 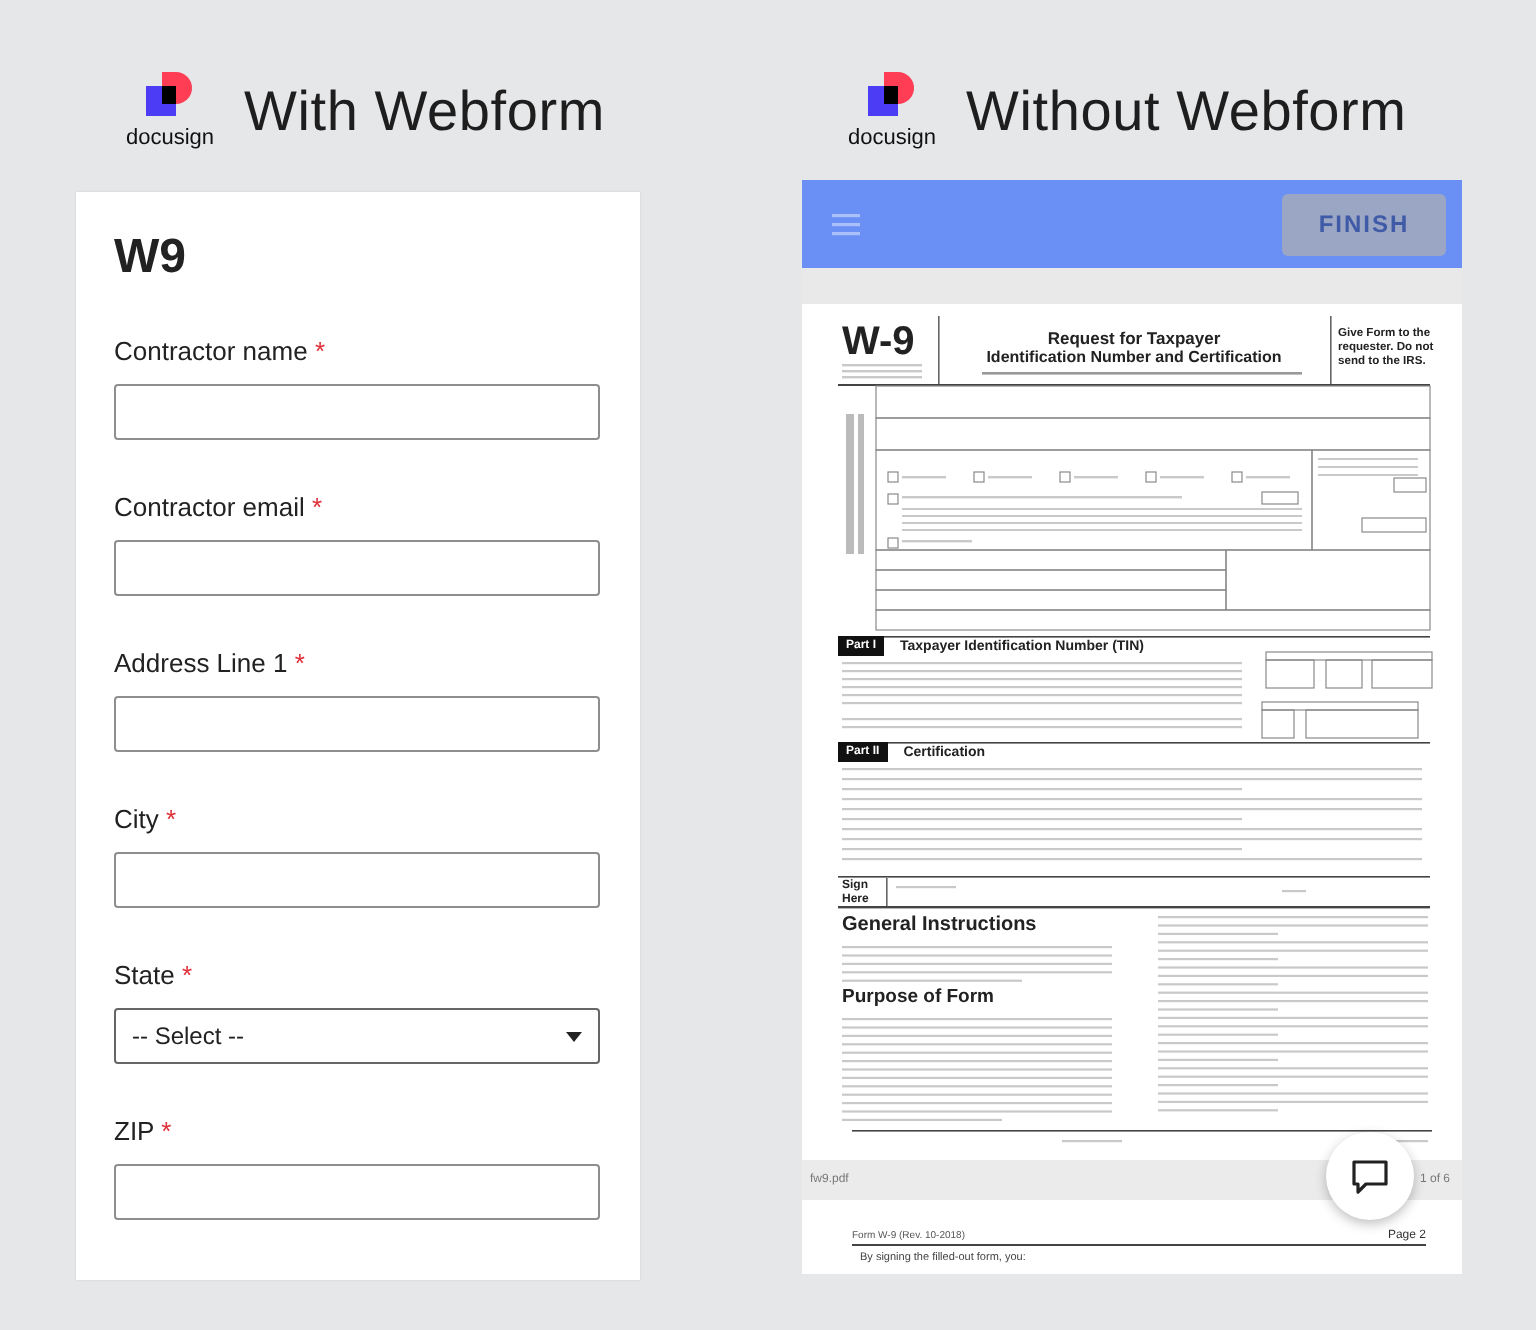 What do you see at coordinates (145, 820) in the screenshot?
I see `field-label: City *` at bounding box center [145, 820].